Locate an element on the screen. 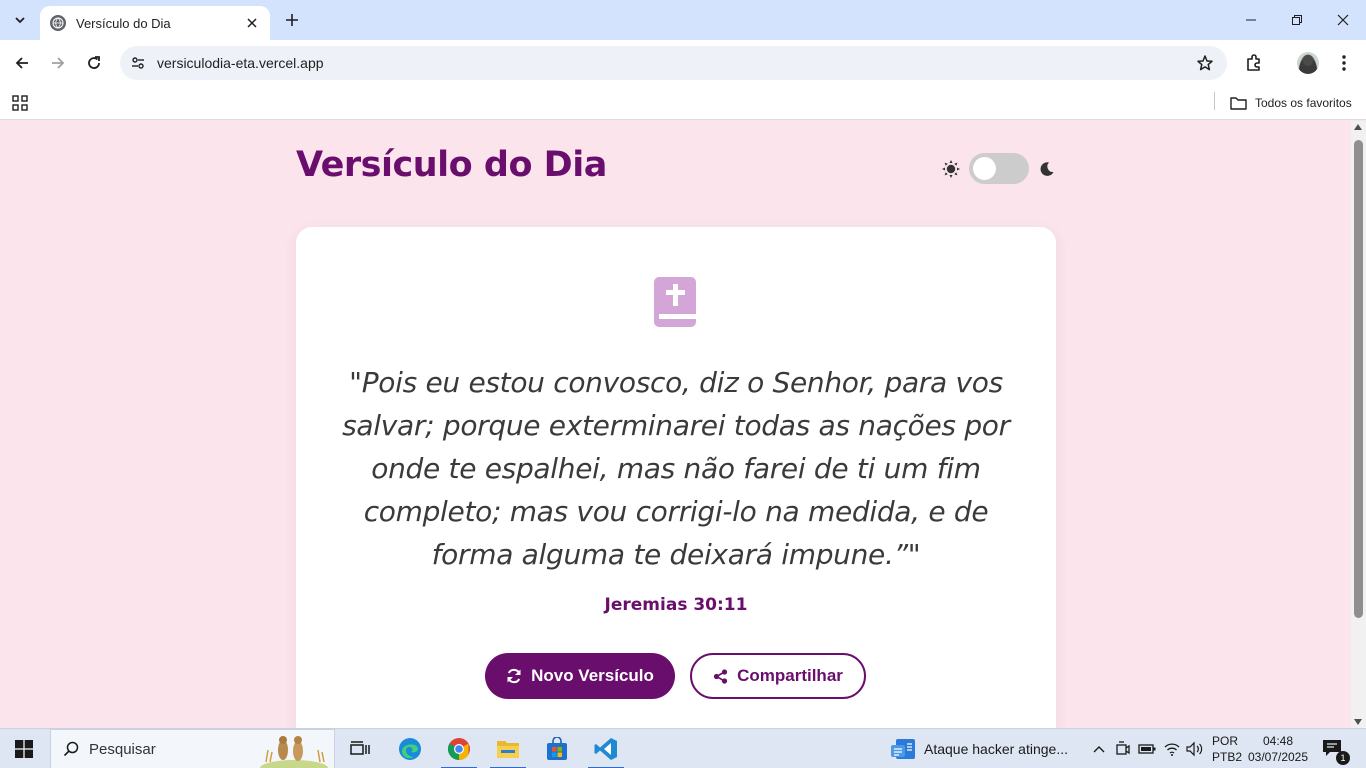 The height and width of the screenshot is (768, 1366). restore-button is located at coordinates (1297, 20).